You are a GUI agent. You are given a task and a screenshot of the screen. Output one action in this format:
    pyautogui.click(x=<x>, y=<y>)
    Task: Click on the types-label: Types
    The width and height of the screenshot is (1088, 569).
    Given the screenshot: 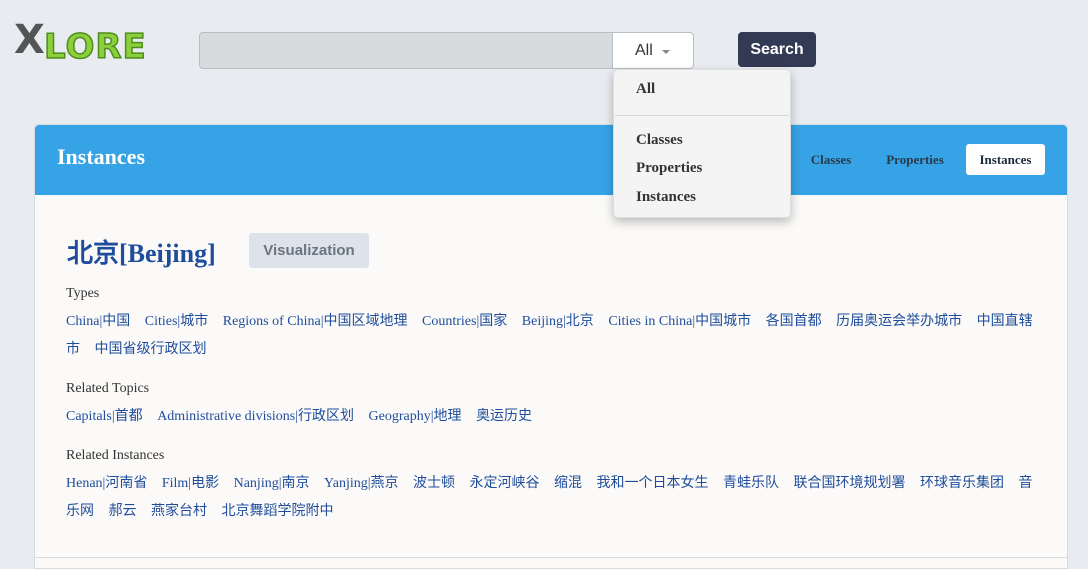 What is the action you would take?
    pyautogui.click(x=83, y=293)
    